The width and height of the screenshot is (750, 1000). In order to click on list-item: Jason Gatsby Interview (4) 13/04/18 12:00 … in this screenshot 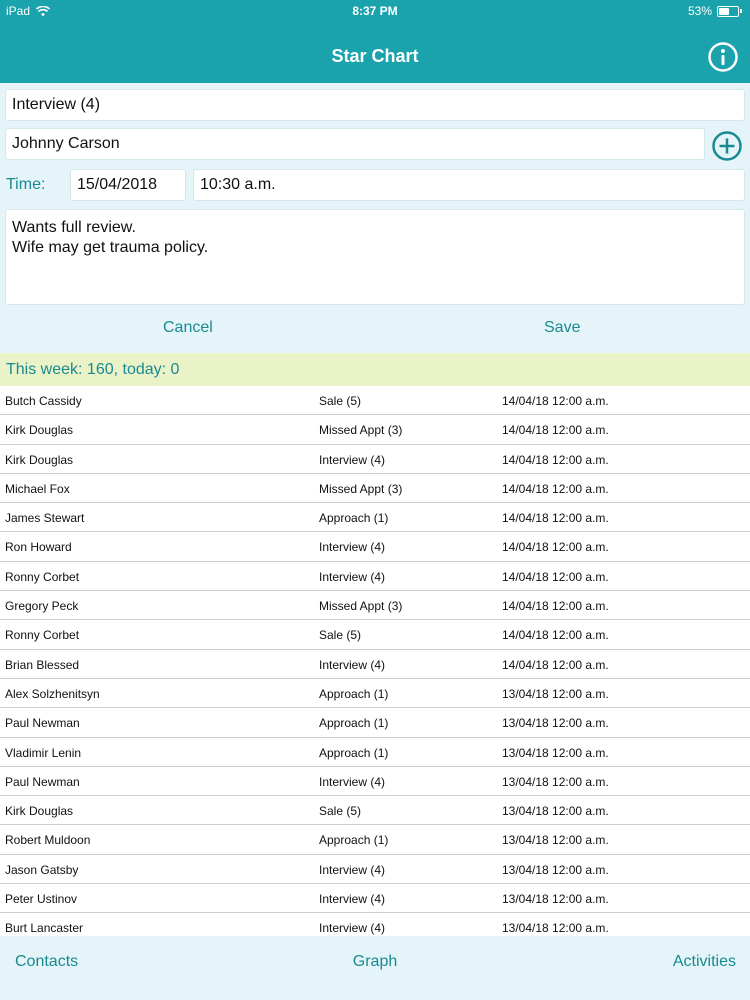, I will do `click(375, 870)`.